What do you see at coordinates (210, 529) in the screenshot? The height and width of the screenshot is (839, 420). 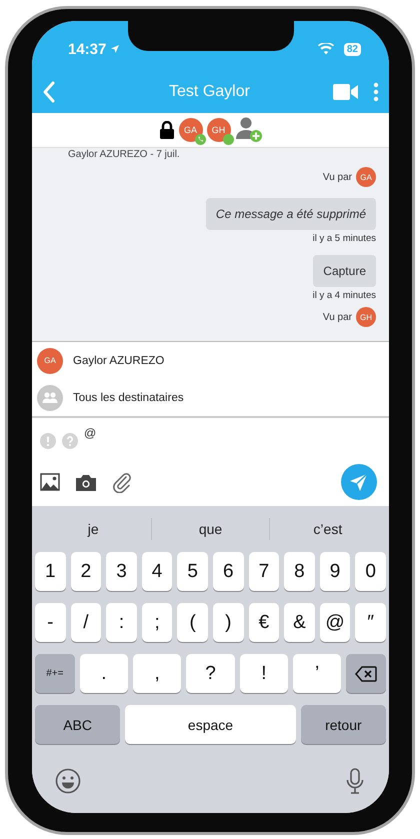 I see `suggestion: que` at bounding box center [210, 529].